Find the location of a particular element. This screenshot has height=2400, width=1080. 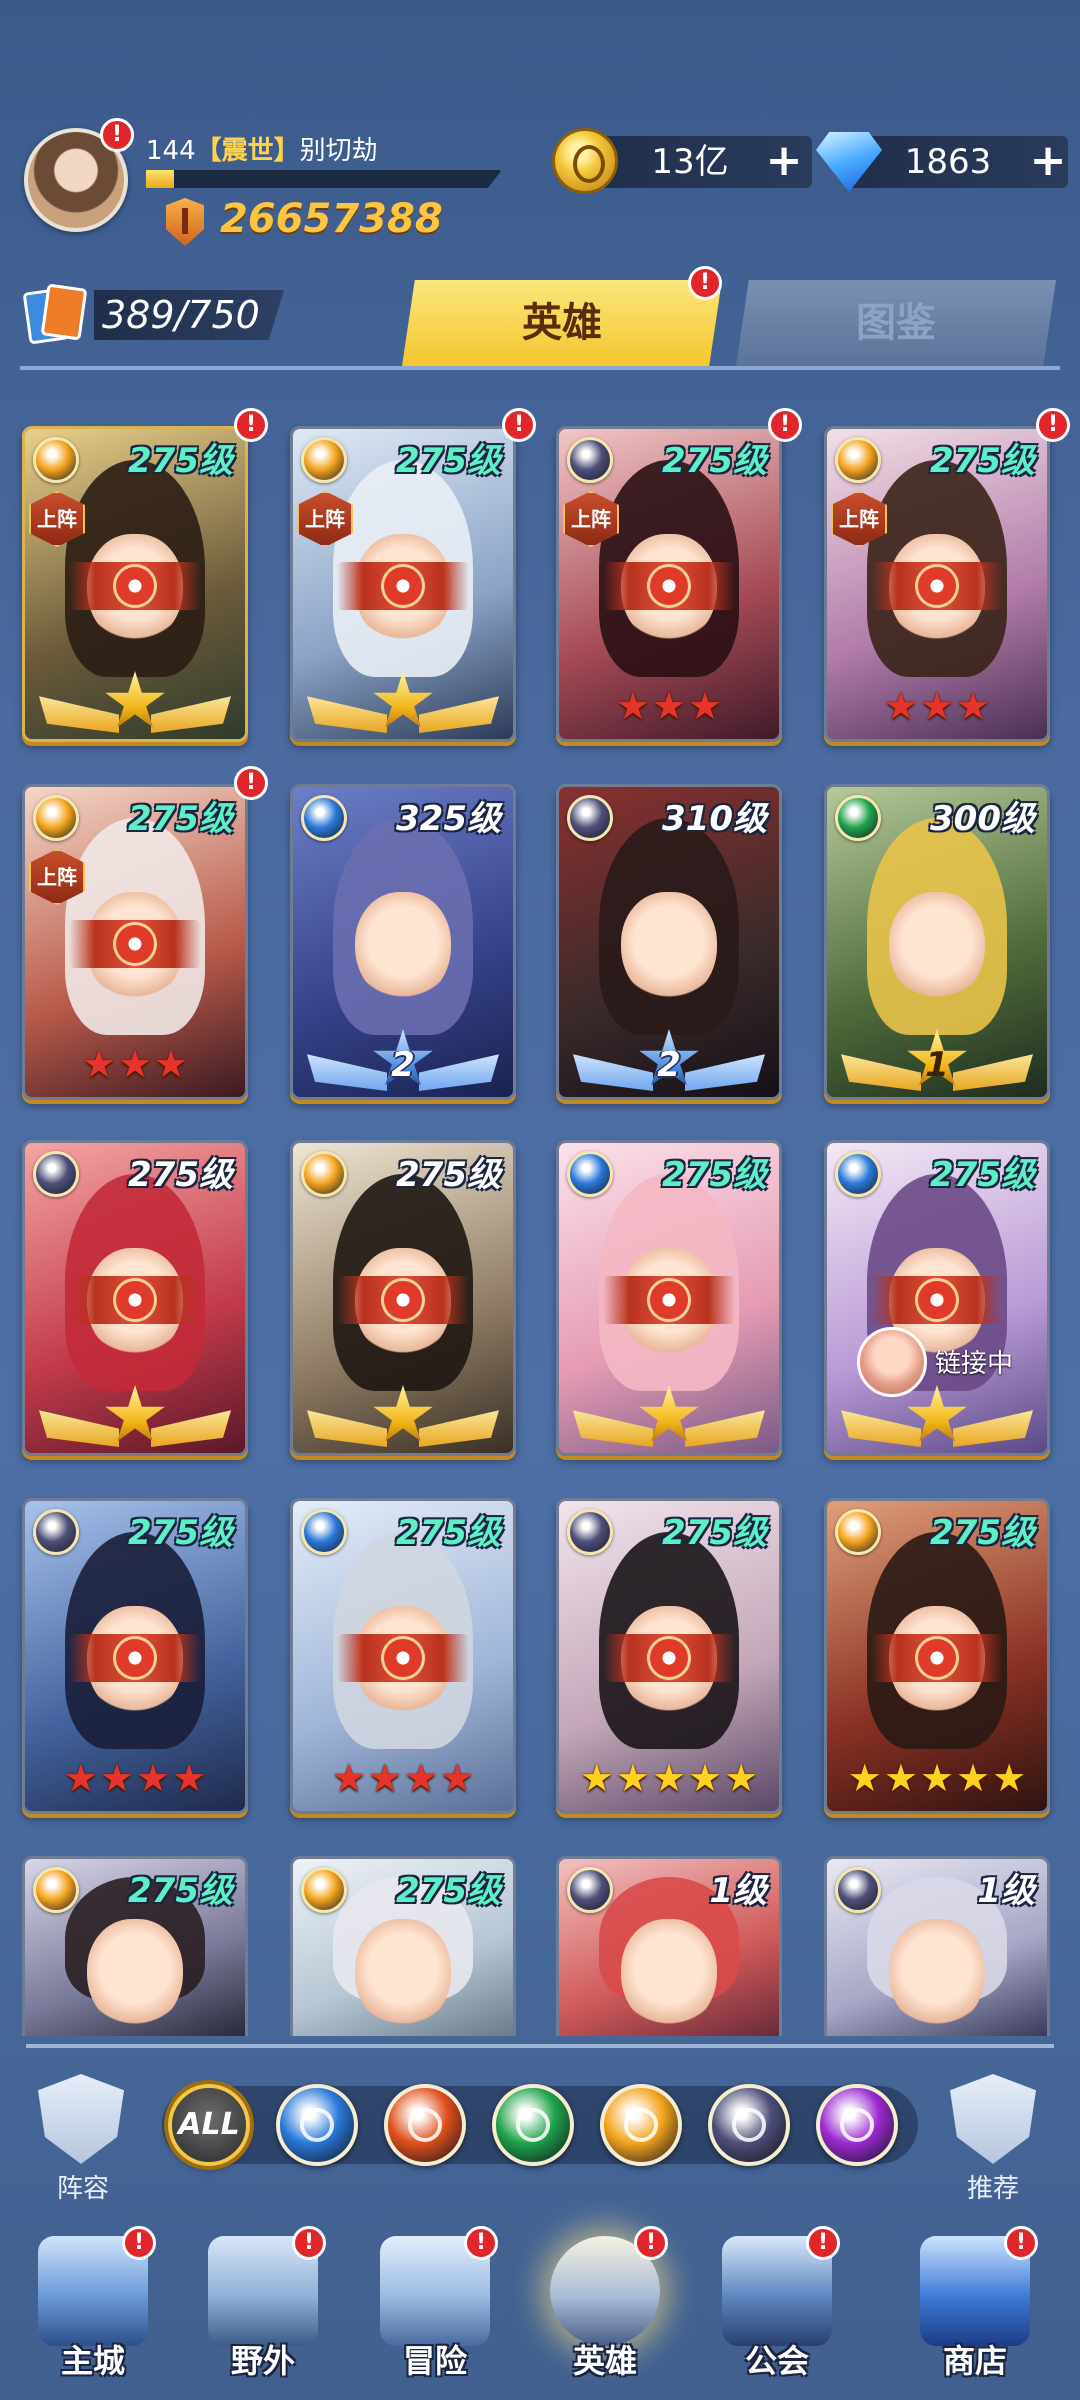

recommend-label: 推荐 is located at coordinates (992, 2189).